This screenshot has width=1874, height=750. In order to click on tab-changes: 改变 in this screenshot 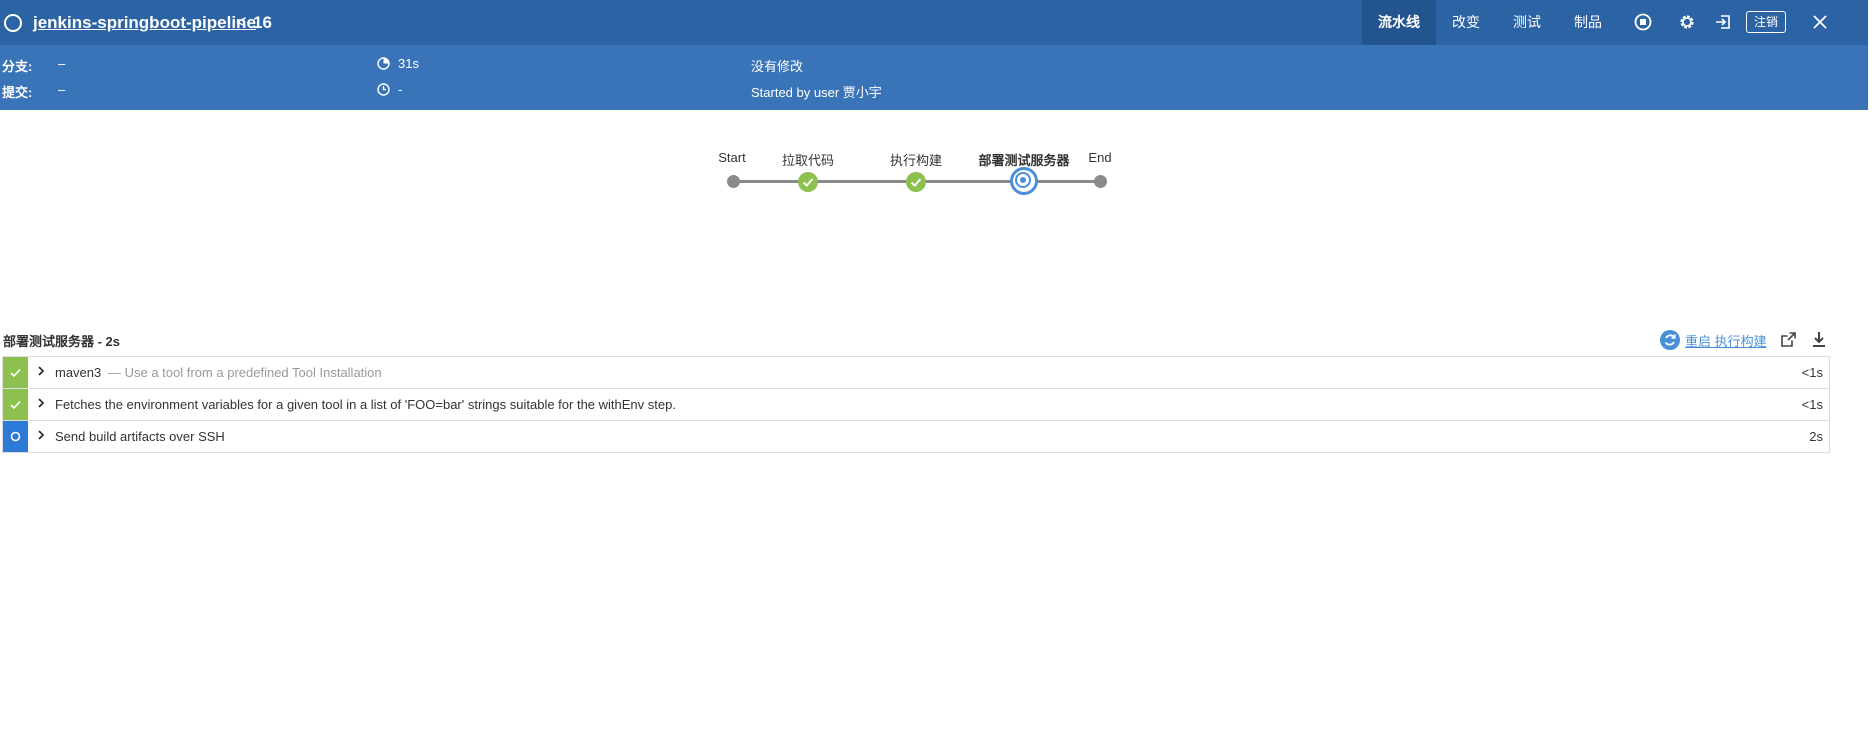, I will do `click(1466, 22)`.